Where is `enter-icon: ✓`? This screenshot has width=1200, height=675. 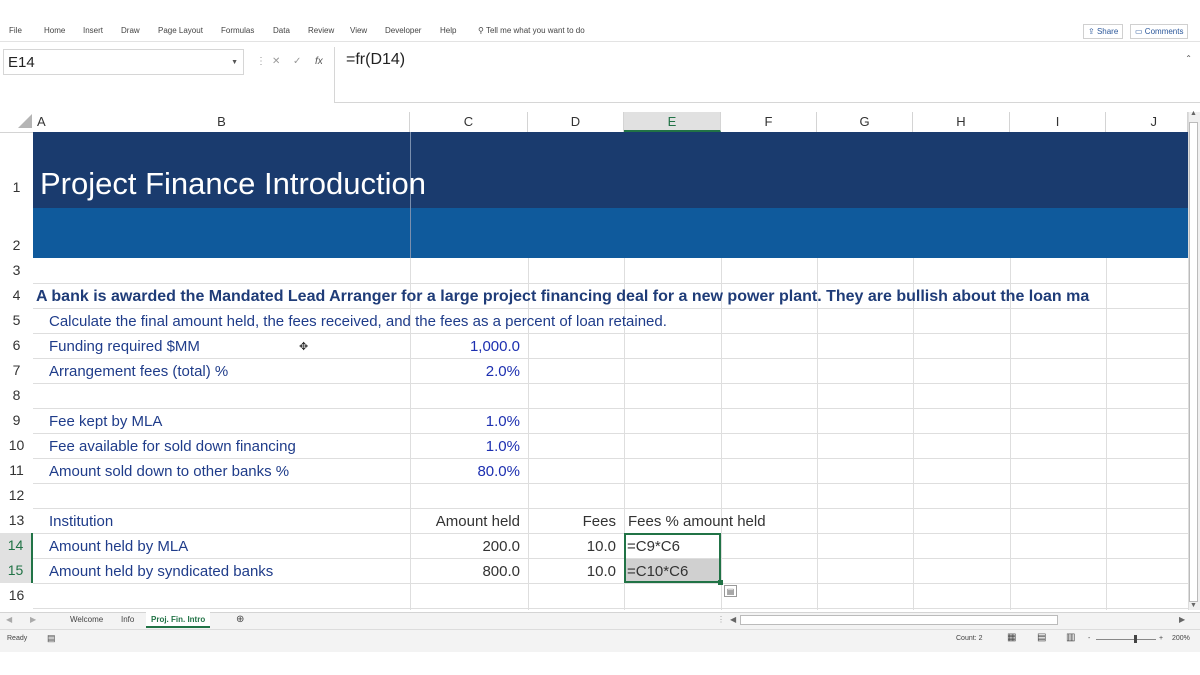
enter-icon: ✓ is located at coordinates (297, 61).